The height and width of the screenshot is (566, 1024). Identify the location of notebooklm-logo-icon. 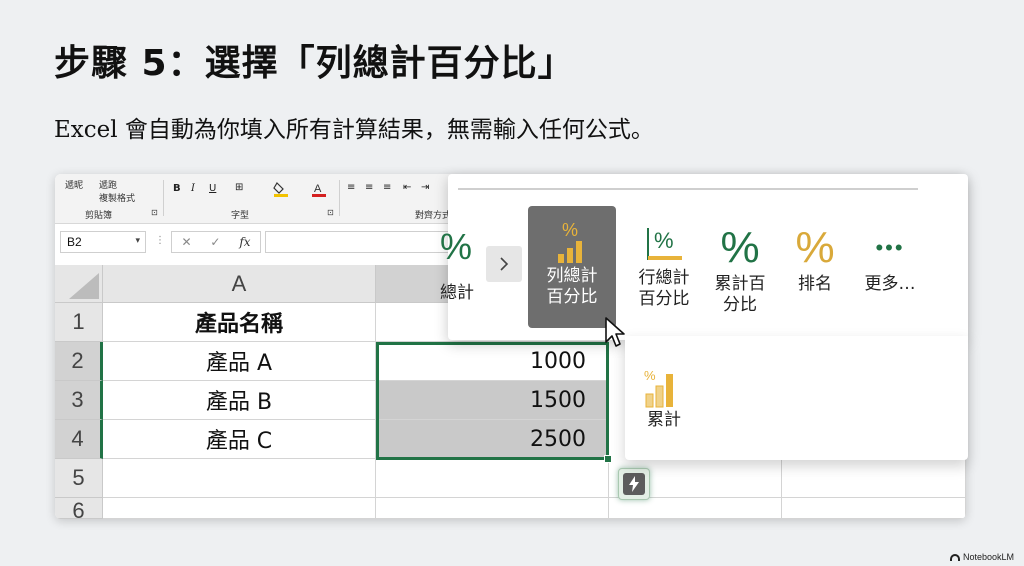
(954, 557).